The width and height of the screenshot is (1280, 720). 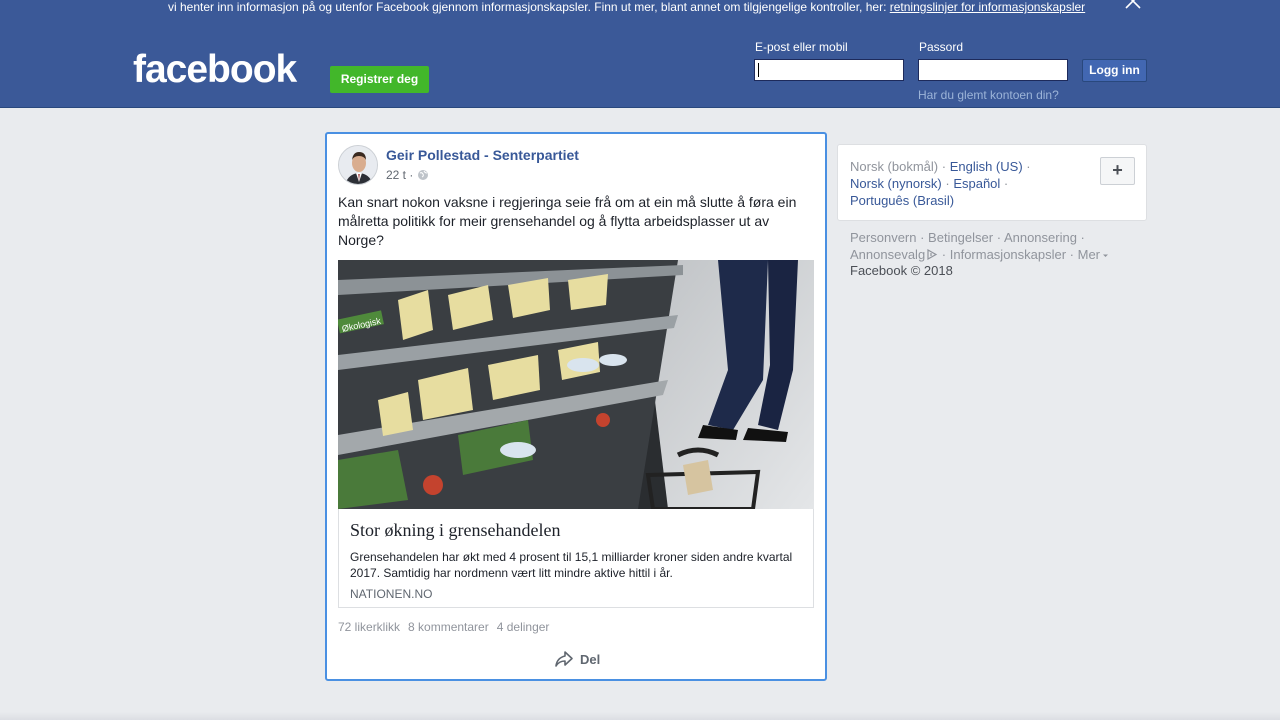 I want to click on cookie-policy-link: retningslinjer for informasjonskapsler, so click(x=987, y=7).